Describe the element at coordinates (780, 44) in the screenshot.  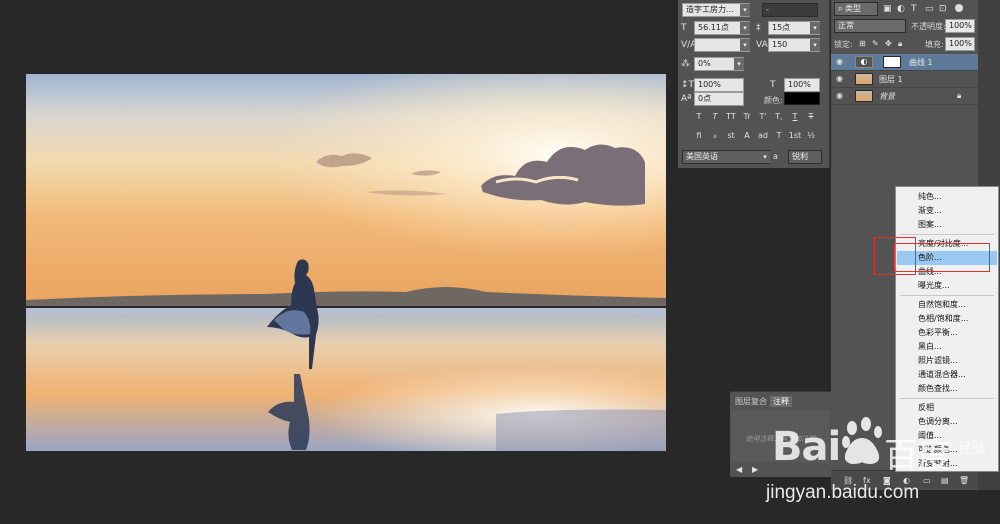
I see `tracking-value: 150` at that location.